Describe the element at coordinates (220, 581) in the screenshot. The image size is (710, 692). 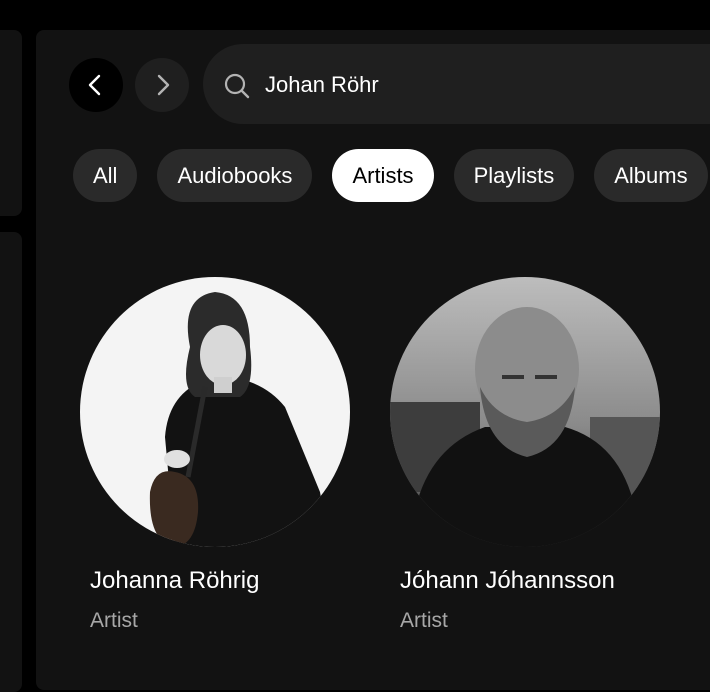
I see `artist-name: Johanna Röhrig` at that location.